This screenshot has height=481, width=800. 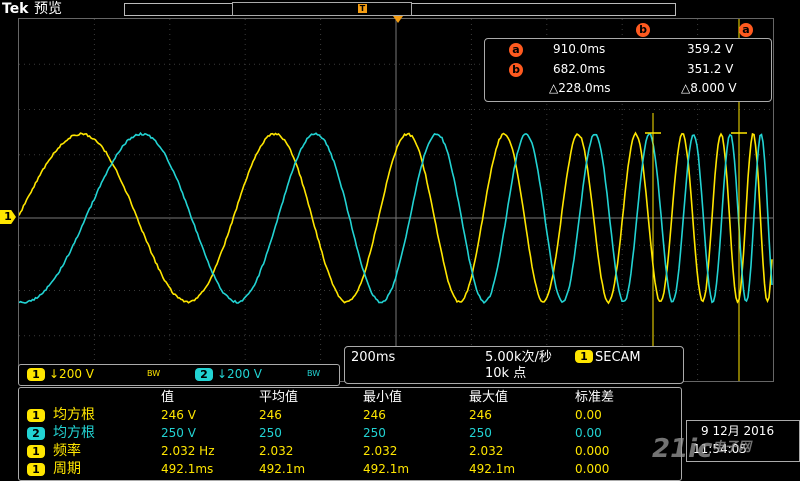 What do you see at coordinates (362, 8) in the screenshot?
I see `trigger-position-icon: T` at bounding box center [362, 8].